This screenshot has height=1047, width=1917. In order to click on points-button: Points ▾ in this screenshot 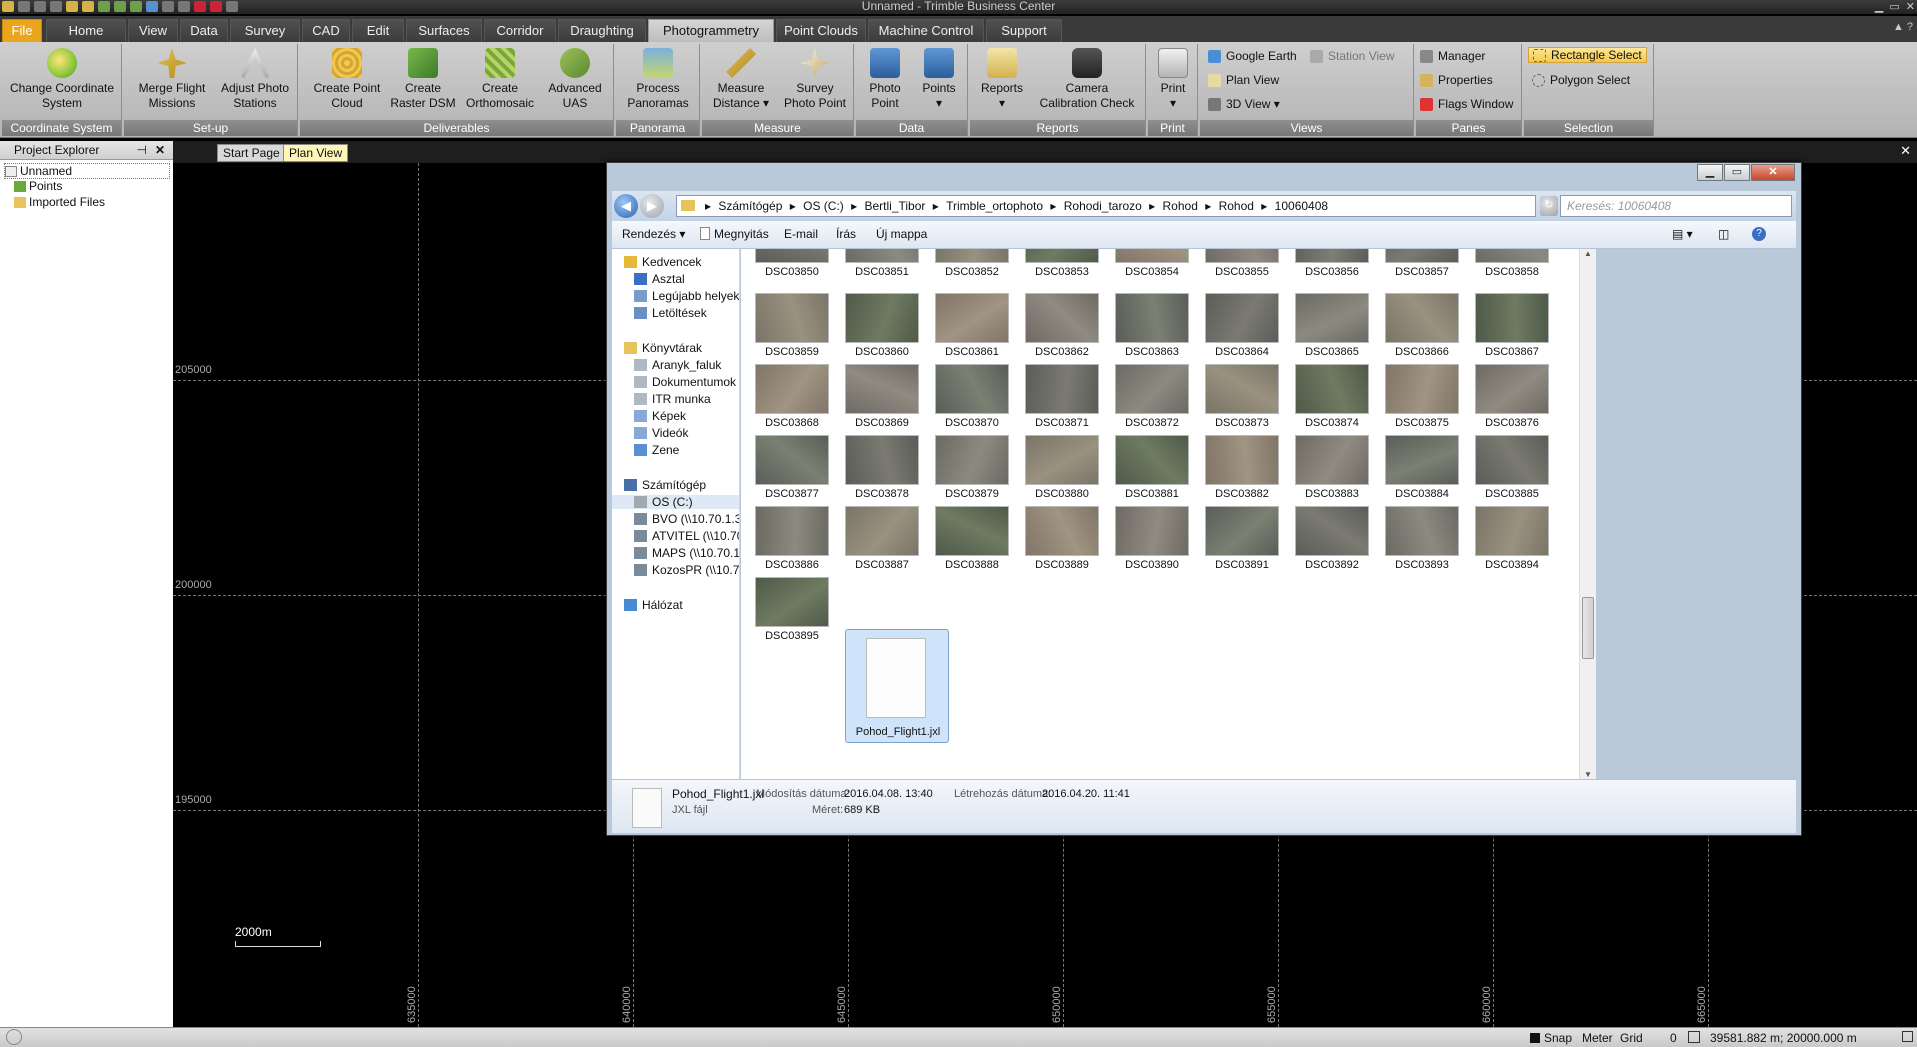, I will do `click(939, 79)`.